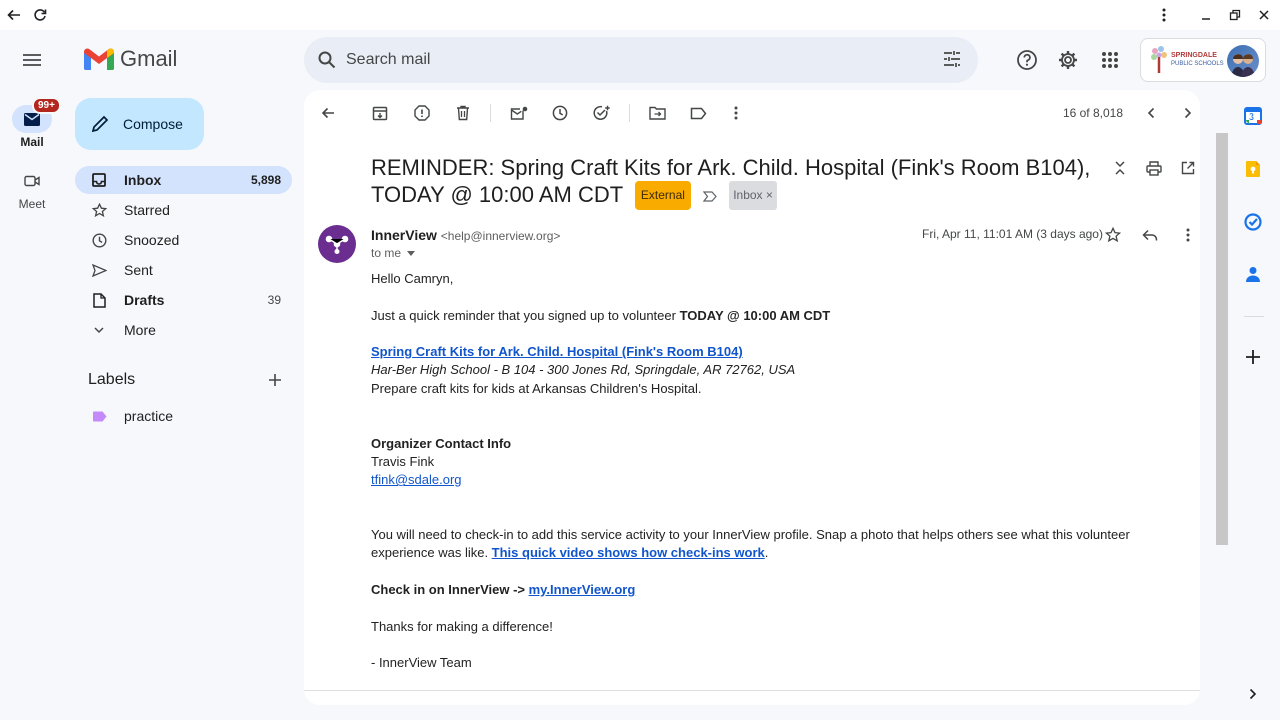 The width and height of the screenshot is (1280, 720). I want to click on nav-label: More, so click(140, 330).